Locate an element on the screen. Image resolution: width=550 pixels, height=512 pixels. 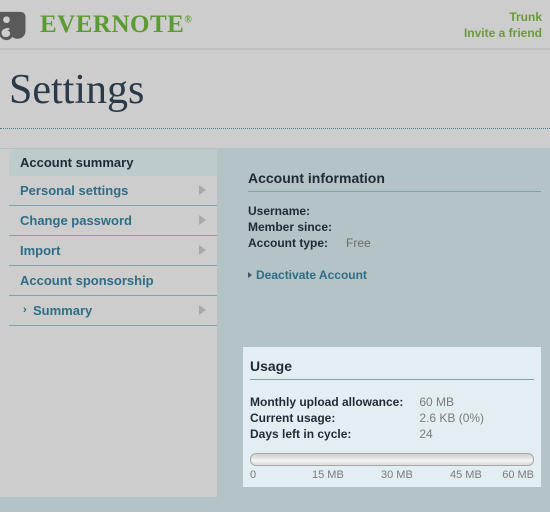
usage-scale-tick-0: 0 is located at coordinates (253, 475).